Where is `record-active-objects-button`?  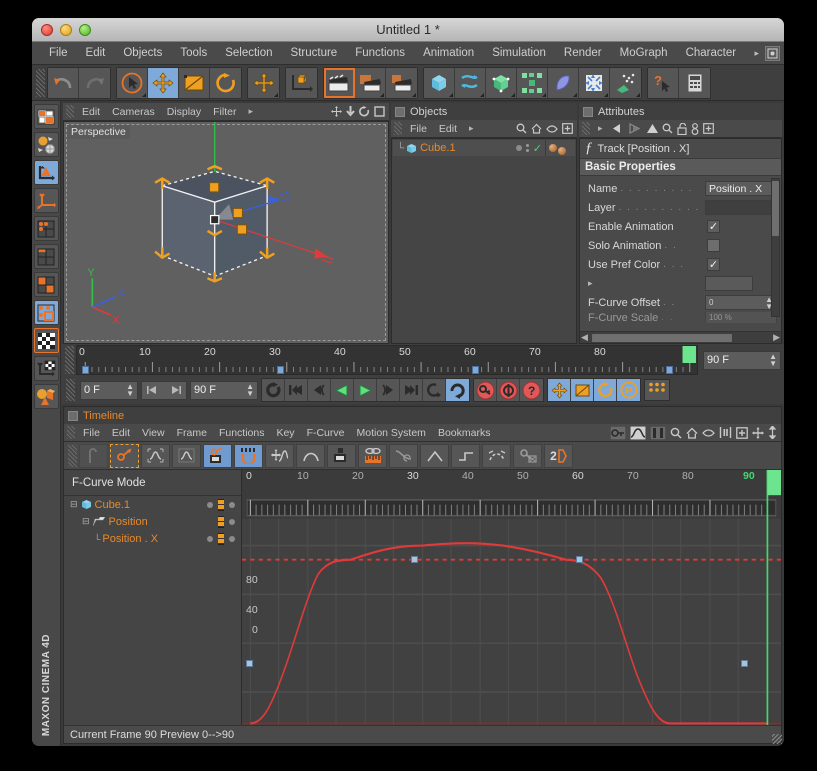 record-active-objects-button is located at coordinates (434, 390).